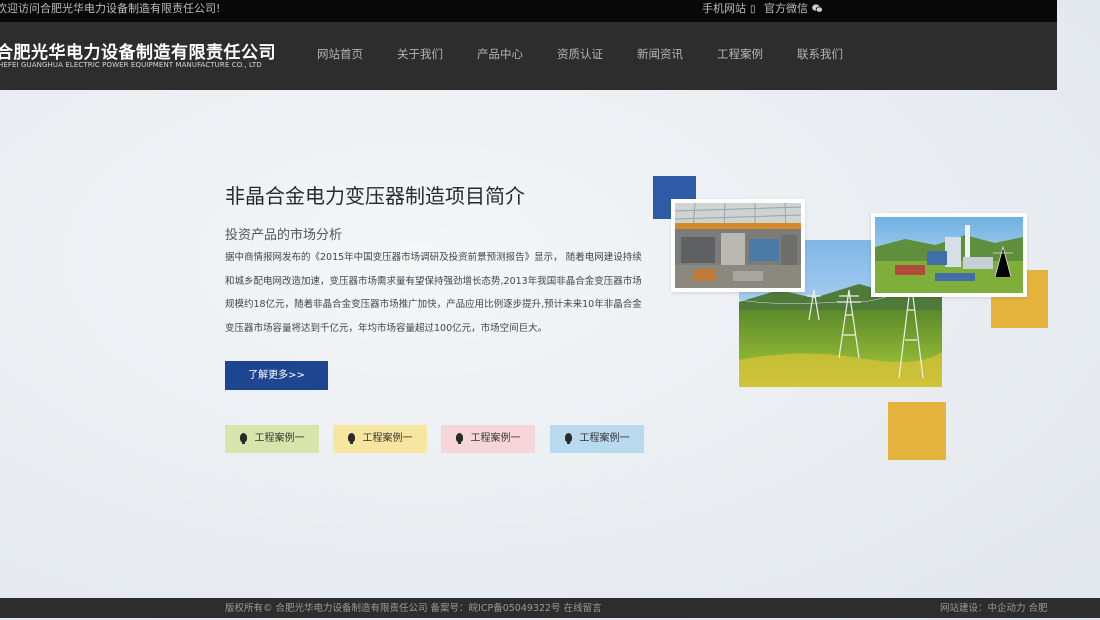  I want to click on case-button-3: 工程案例一, so click(488, 439).